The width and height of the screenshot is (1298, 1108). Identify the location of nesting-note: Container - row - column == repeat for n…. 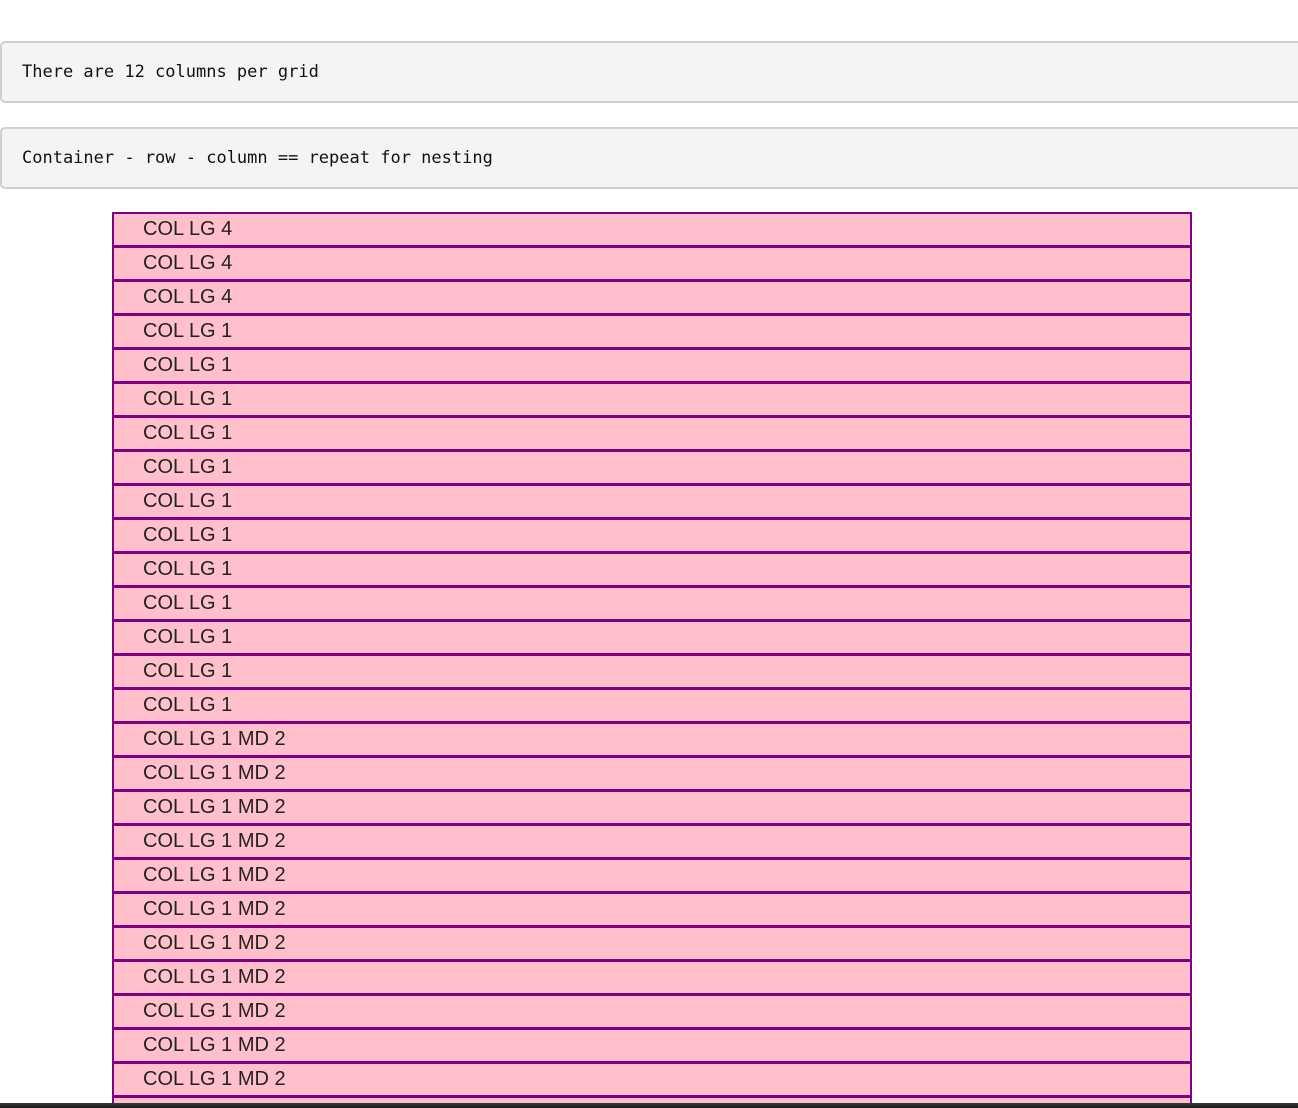
(649, 158).